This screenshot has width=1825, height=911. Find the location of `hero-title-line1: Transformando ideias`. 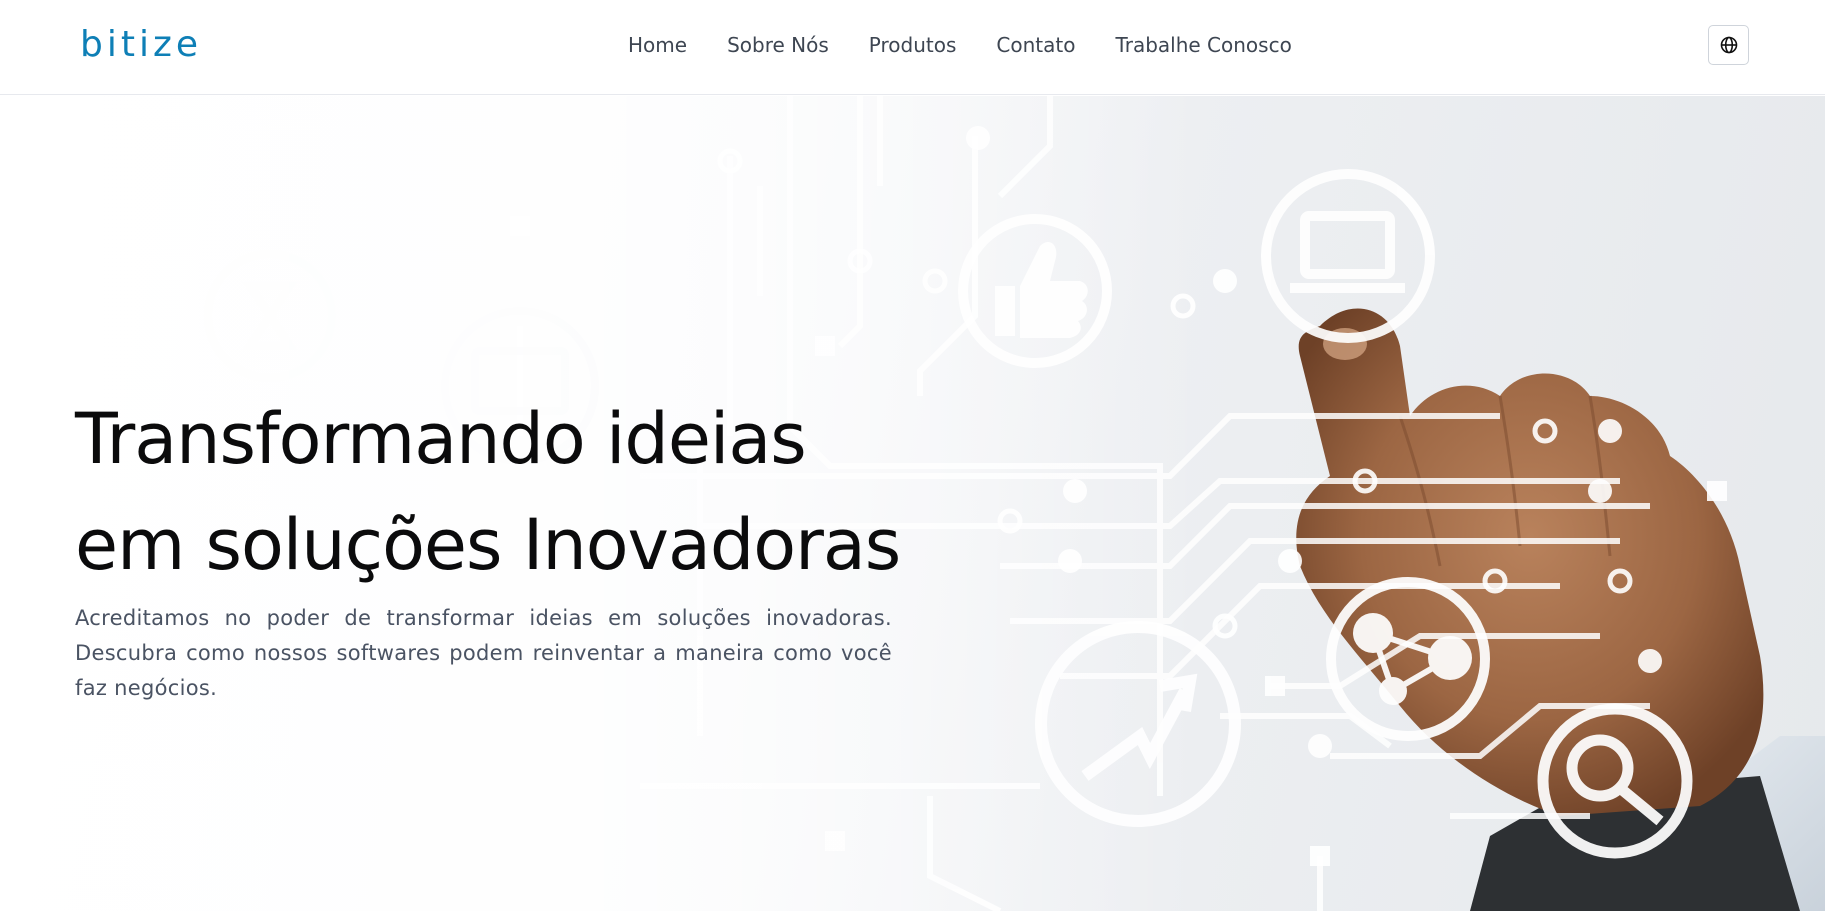

hero-title-line1: Transformando ideias is located at coordinates (441, 439).